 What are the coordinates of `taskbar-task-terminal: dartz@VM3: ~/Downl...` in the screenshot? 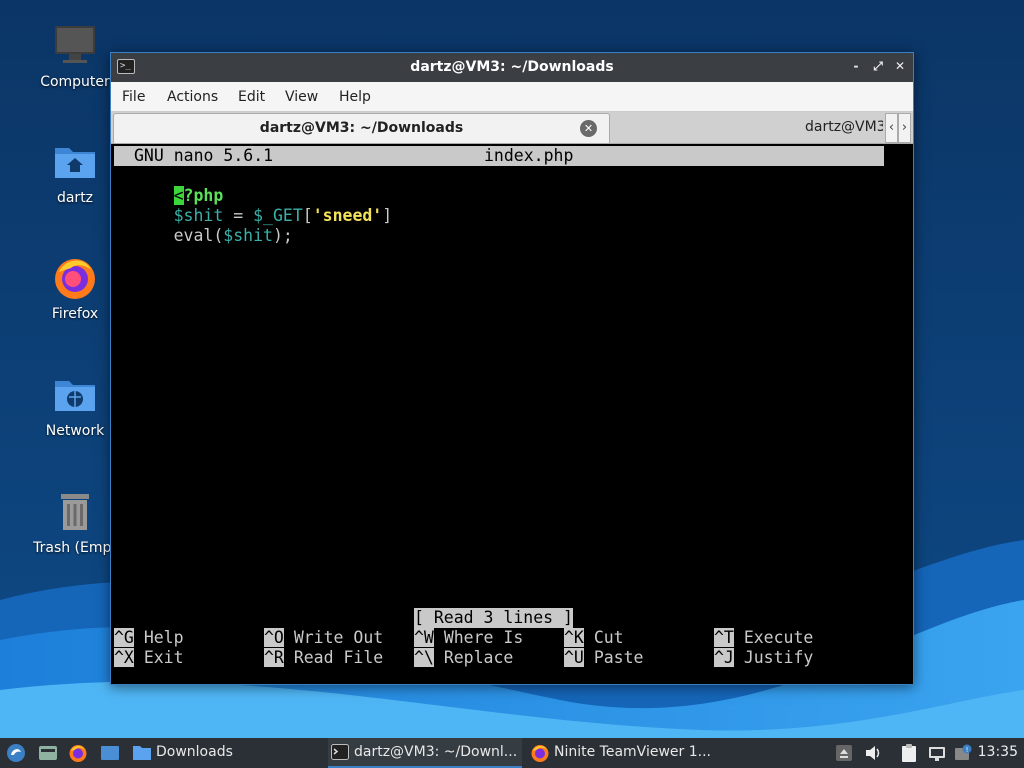 It's located at (425, 753).